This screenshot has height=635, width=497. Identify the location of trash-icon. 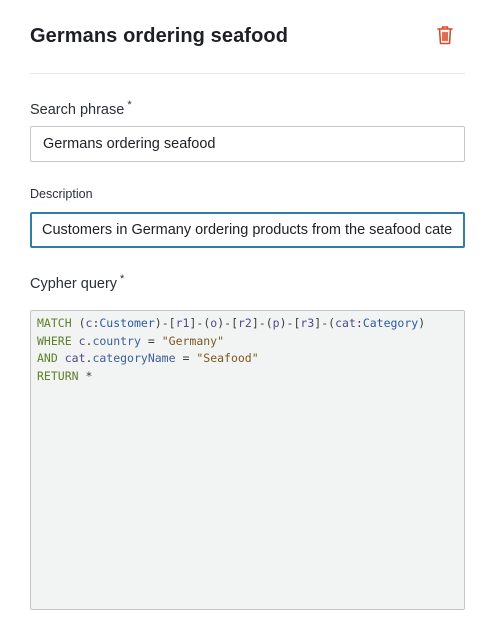
(445, 35).